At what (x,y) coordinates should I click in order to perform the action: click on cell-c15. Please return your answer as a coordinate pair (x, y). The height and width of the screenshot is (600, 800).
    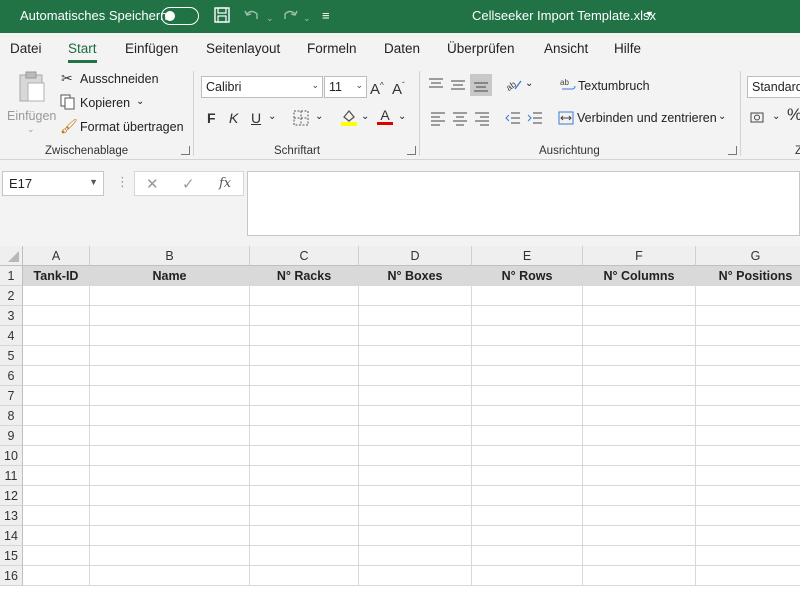
    Looking at the image, I should click on (304, 556).